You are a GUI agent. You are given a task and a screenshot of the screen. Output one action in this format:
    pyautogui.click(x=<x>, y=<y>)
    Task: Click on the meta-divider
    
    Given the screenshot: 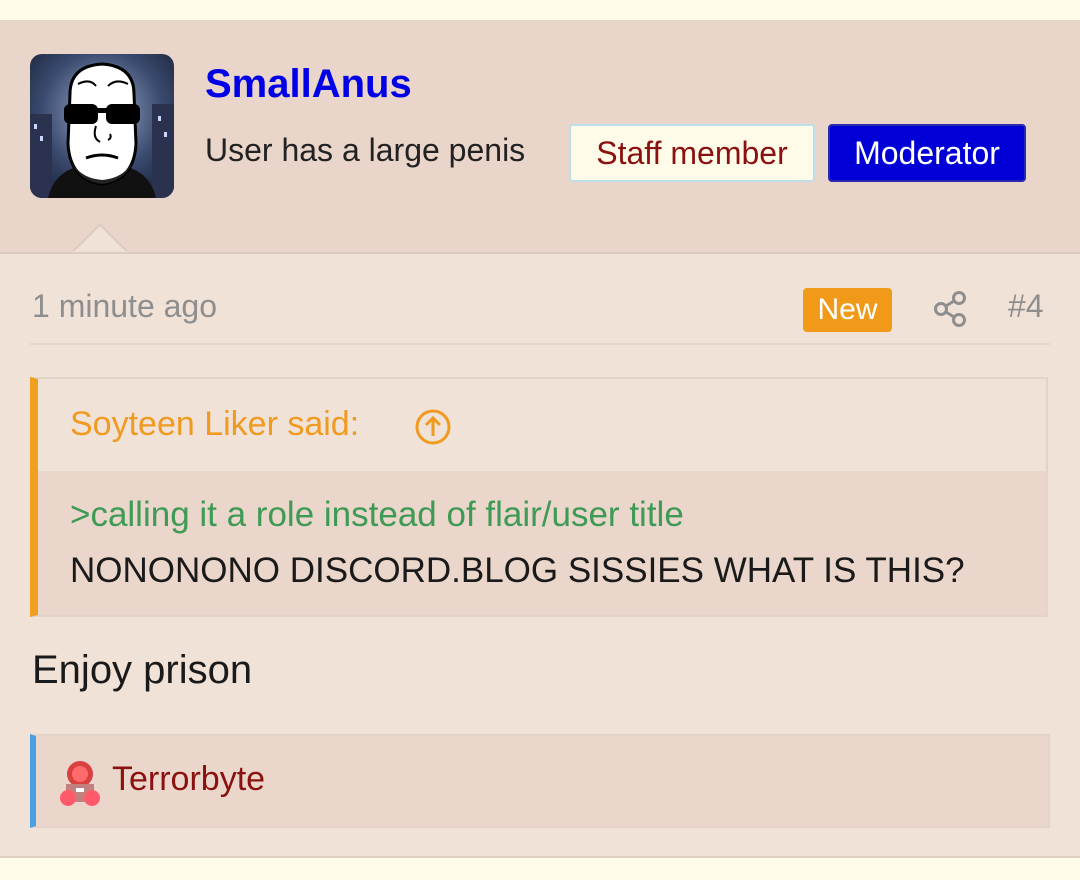 What is the action you would take?
    pyautogui.click(x=540, y=344)
    